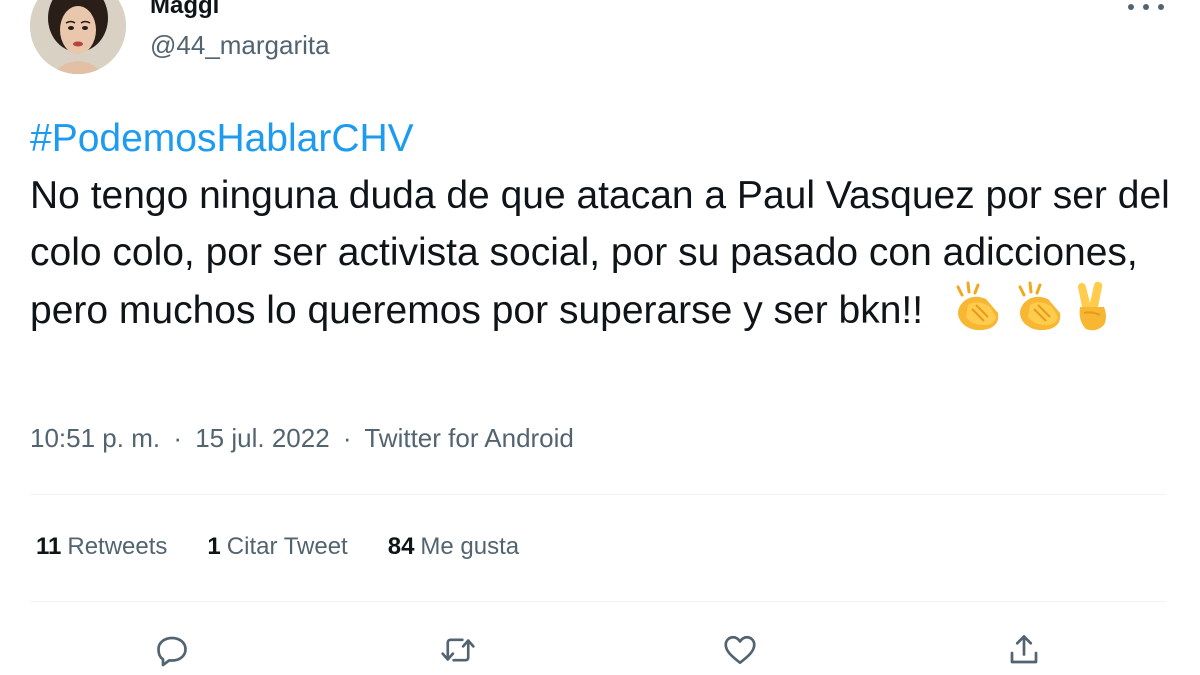  I want to click on quotes-stat: 1 Citar Tweet, so click(277, 547).